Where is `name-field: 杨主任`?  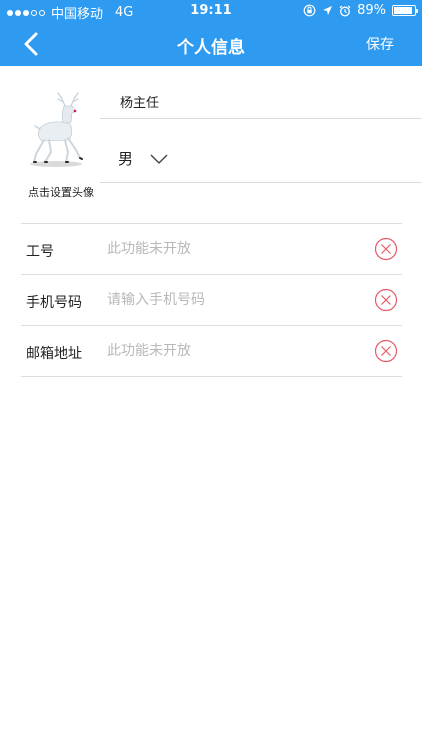
name-field: 杨主任 is located at coordinates (139, 101).